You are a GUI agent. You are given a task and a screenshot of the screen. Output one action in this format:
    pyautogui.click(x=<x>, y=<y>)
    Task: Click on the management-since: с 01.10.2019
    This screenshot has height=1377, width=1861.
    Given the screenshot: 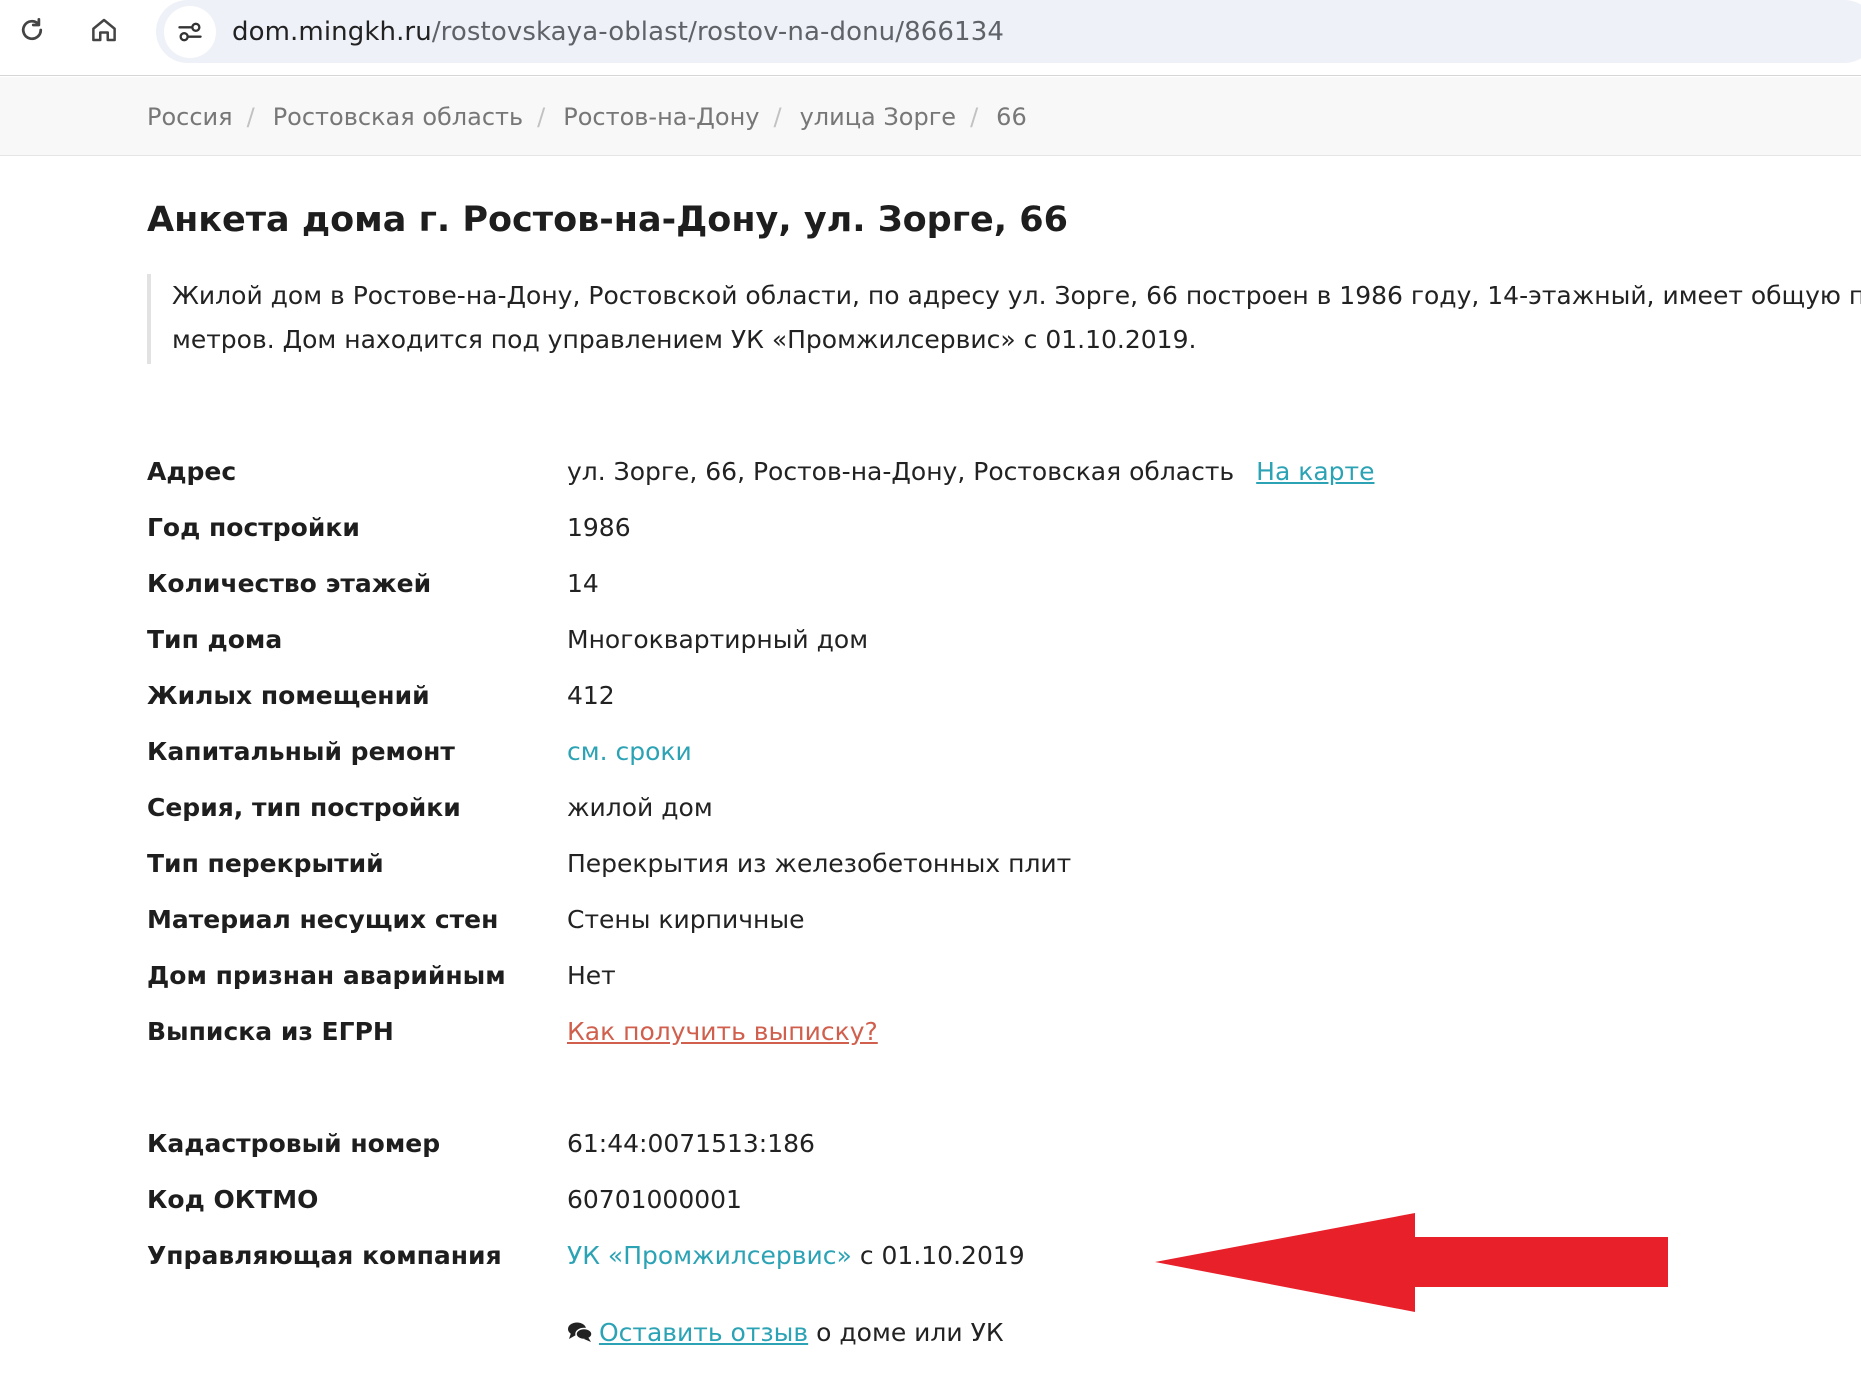 What is the action you would take?
    pyautogui.click(x=942, y=1255)
    